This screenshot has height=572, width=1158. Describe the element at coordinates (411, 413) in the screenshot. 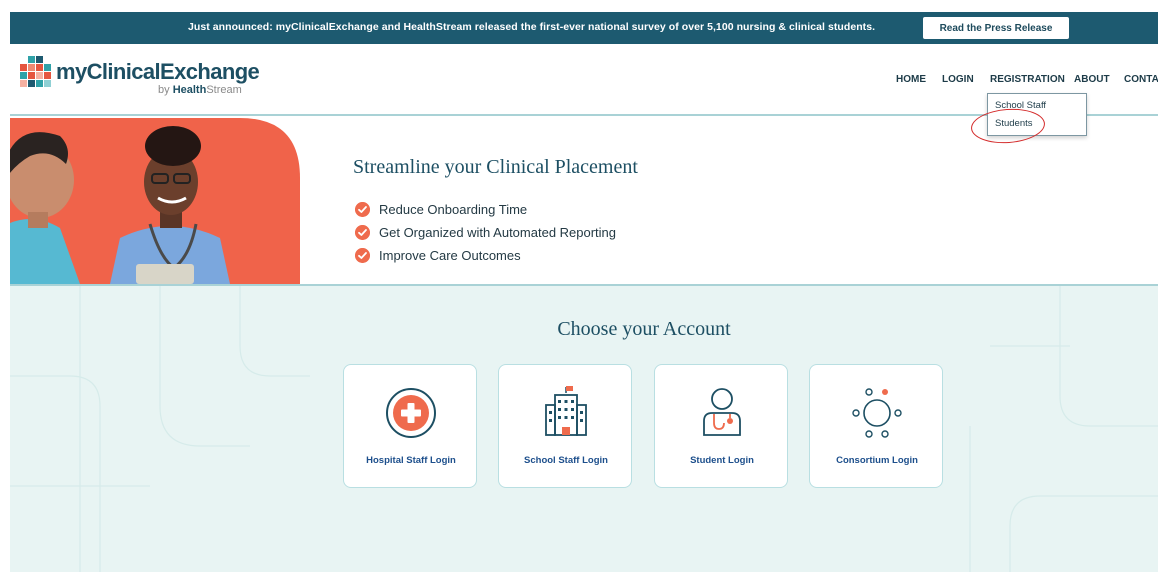

I see `hospital-cross-icon` at that location.